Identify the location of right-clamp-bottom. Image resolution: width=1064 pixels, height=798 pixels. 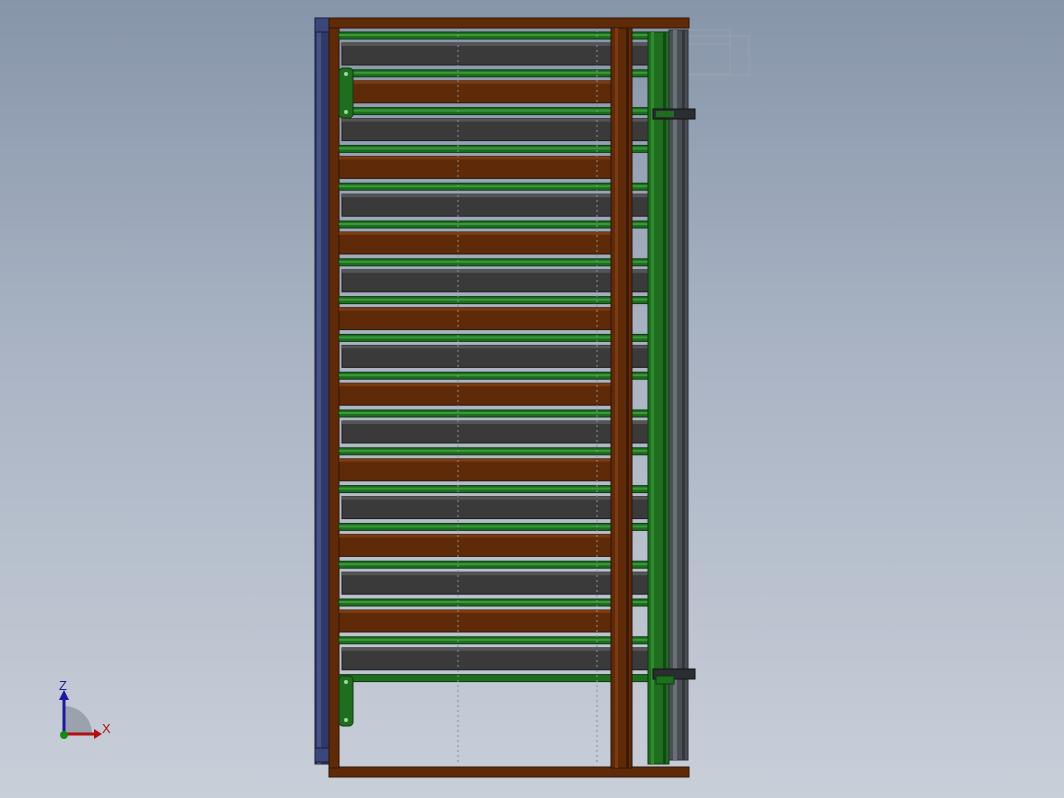
(674, 676).